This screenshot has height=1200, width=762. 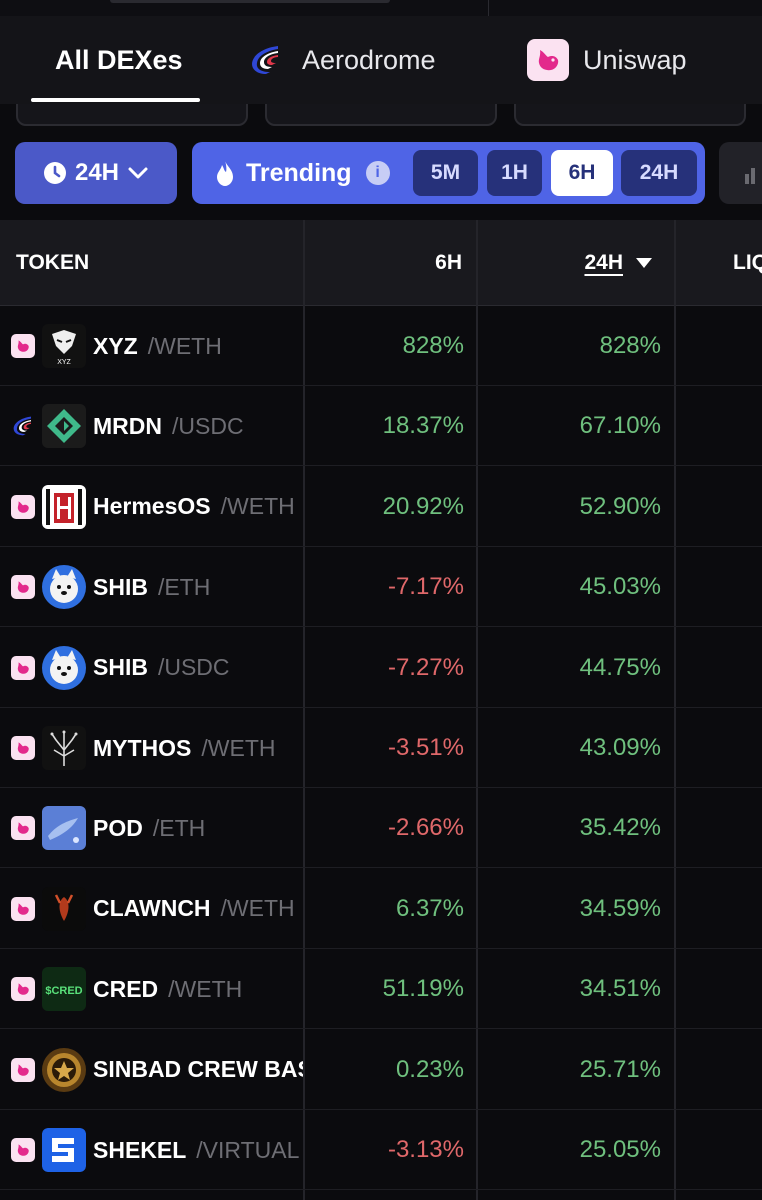 What do you see at coordinates (381, 587) in the screenshot?
I see `table-row: SHIB/ETH -7.17% 45.03%` at bounding box center [381, 587].